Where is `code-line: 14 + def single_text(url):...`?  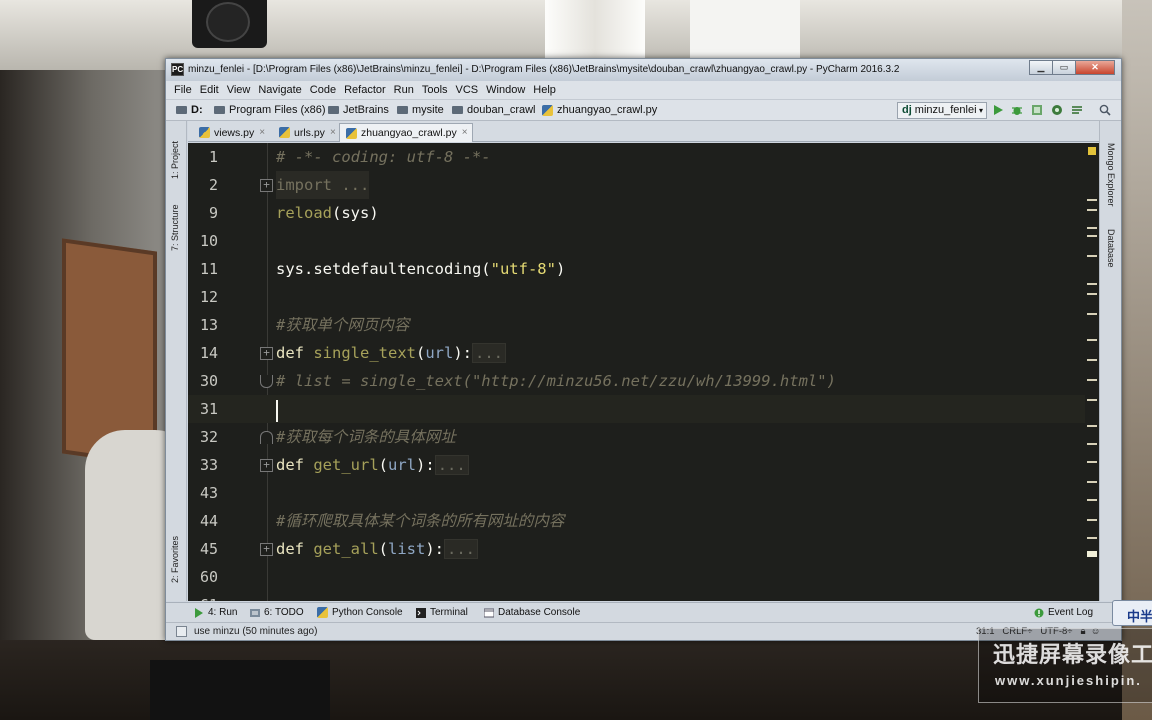 code-line: 14 + def single_text(url):... is located at coordinates (643, 353).